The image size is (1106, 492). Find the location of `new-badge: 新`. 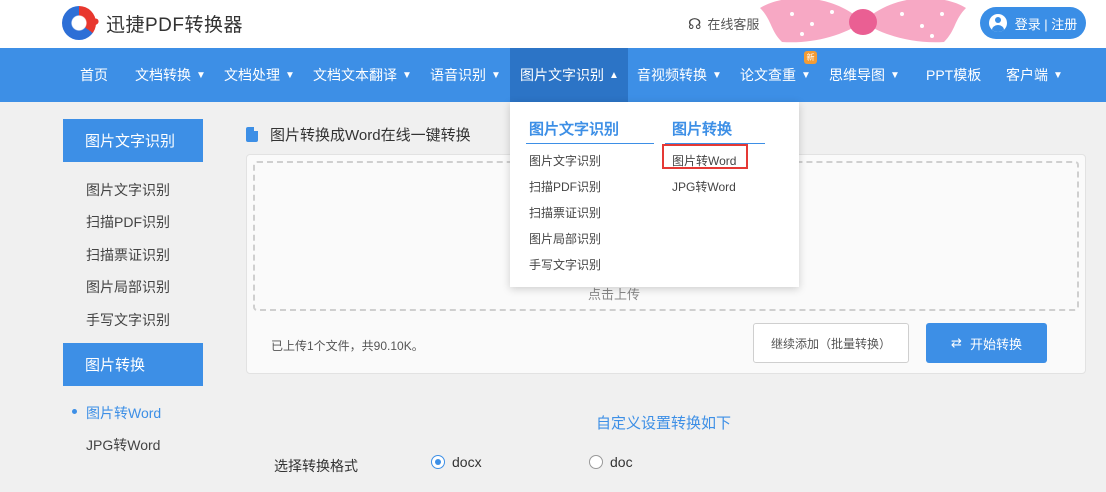

new-badge: 新 is located at coordinates (810, 57).